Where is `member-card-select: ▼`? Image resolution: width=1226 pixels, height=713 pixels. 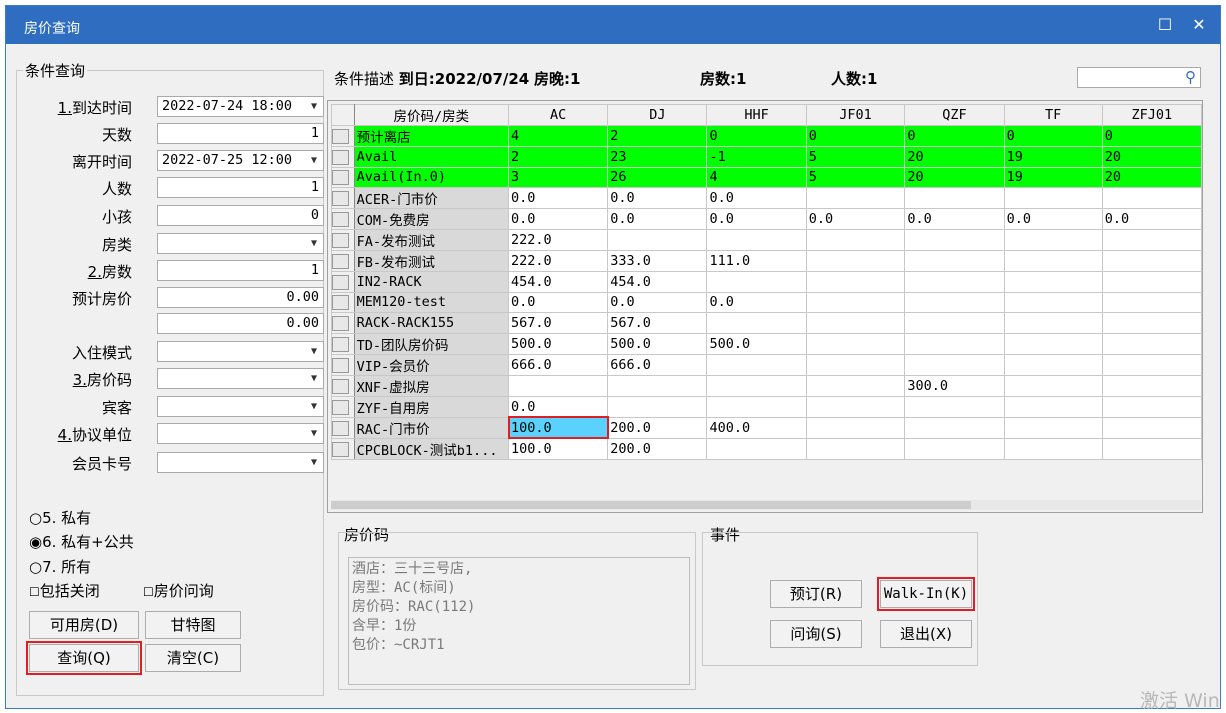 member-card-select: ▼ is located at coordinates (240, 462).